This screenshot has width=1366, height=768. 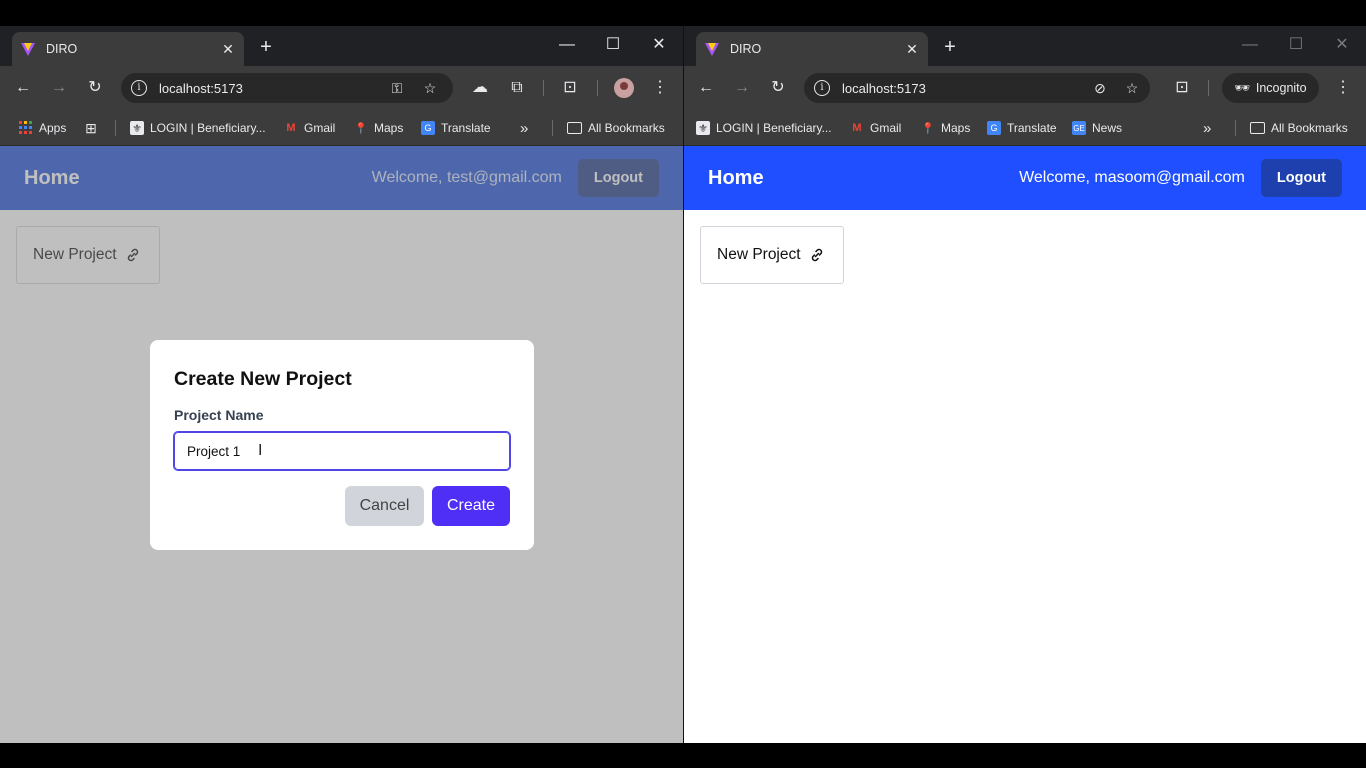 I want to click on bookmark-label: Maps, so click(x=389, y=128).